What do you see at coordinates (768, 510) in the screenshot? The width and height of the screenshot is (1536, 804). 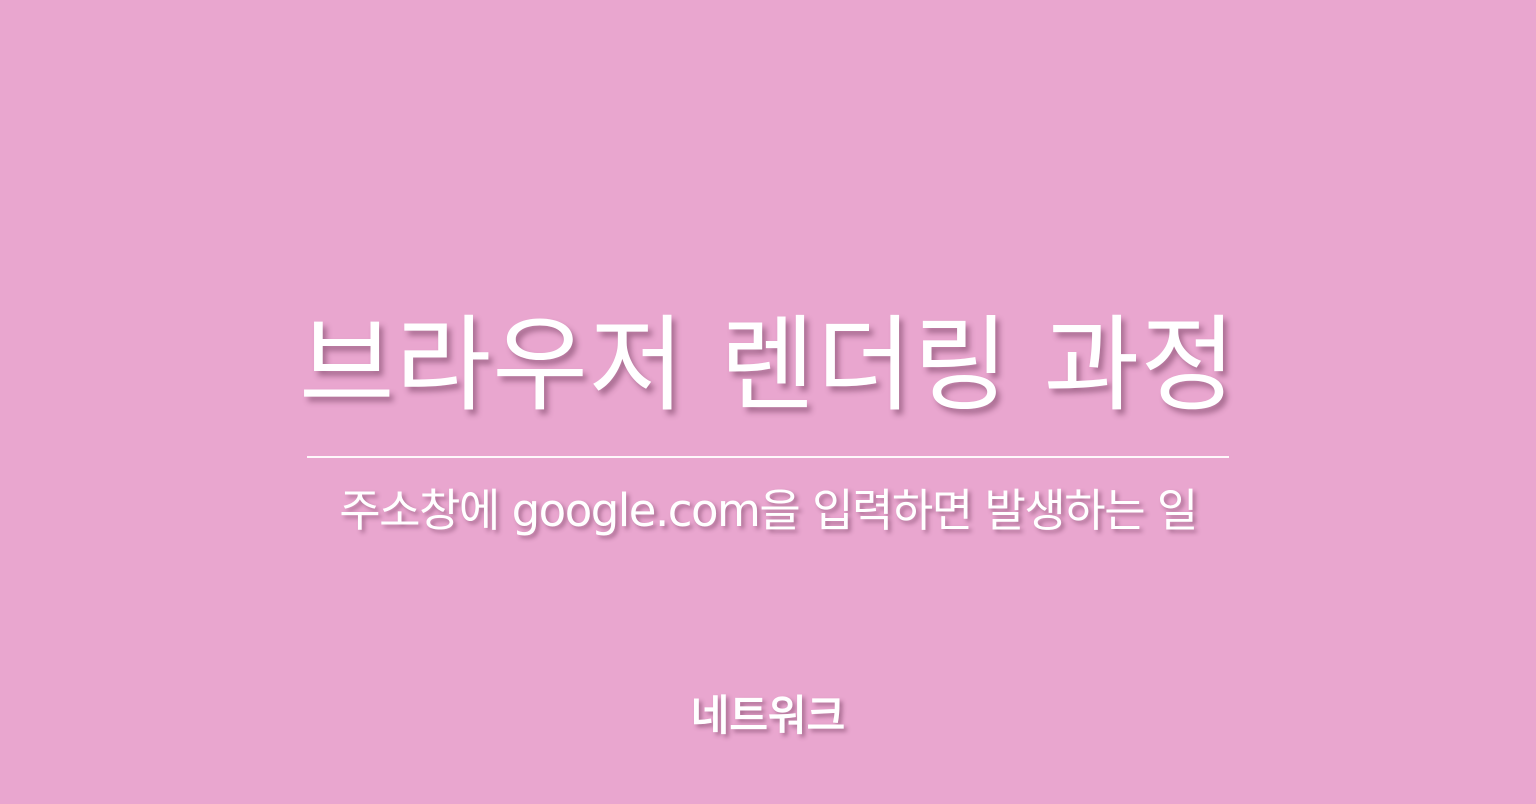 I see `page-subtitle: 주소창에 google.com을 입력하면 발생하는 일` at bounding box center [768, 510].